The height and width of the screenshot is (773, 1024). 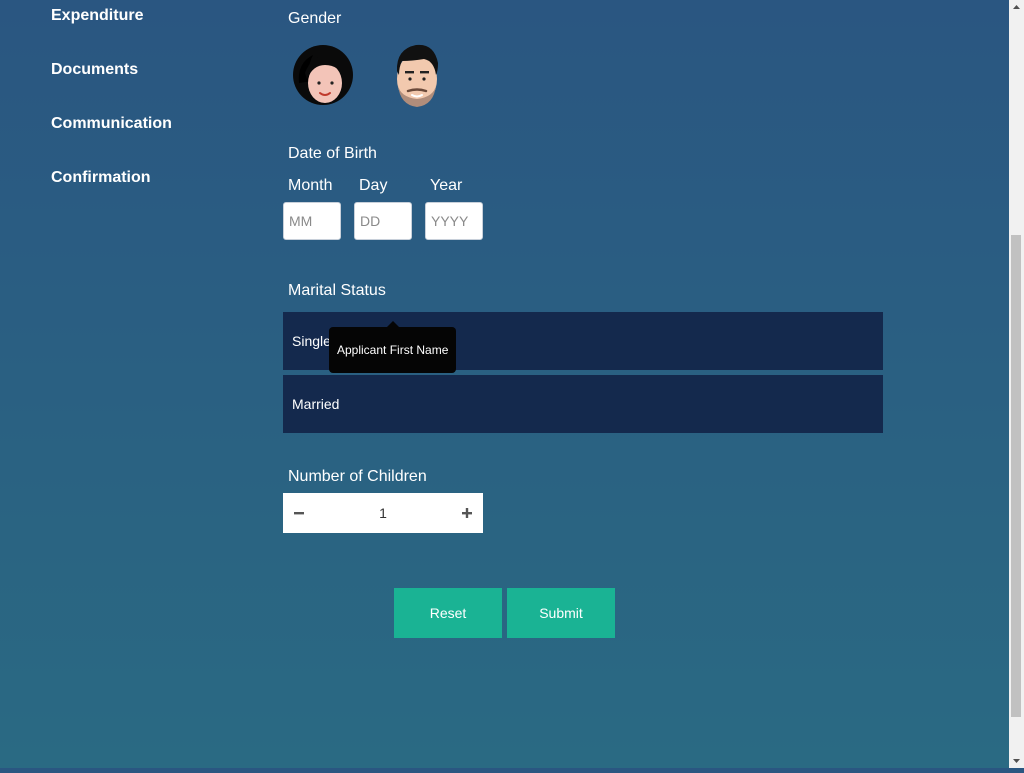 I want to click on year-input, so click(x=454, y=221).